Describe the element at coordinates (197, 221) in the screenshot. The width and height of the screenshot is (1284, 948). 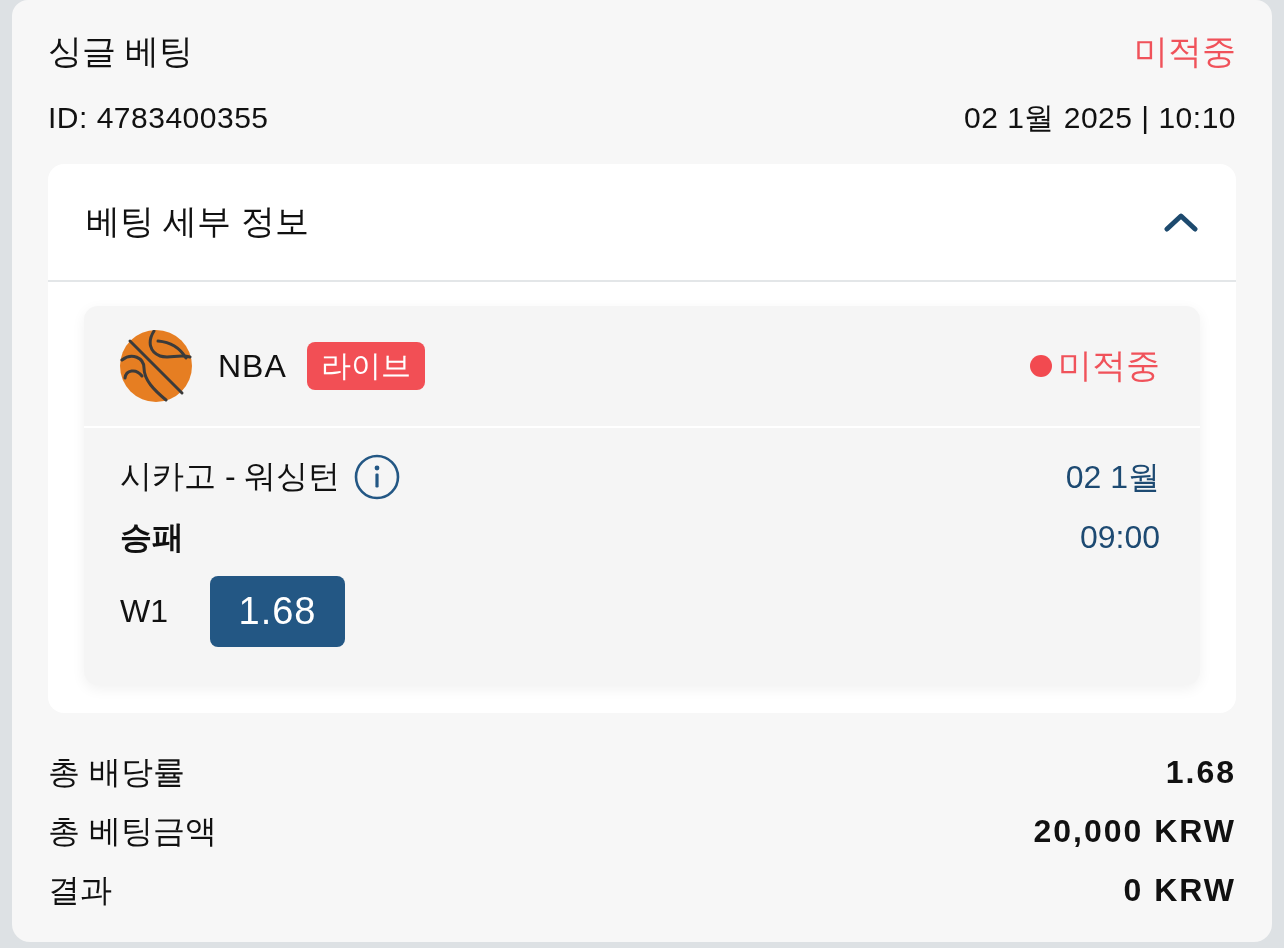
I see `details-title: 베팅 세부 정보` at that location.